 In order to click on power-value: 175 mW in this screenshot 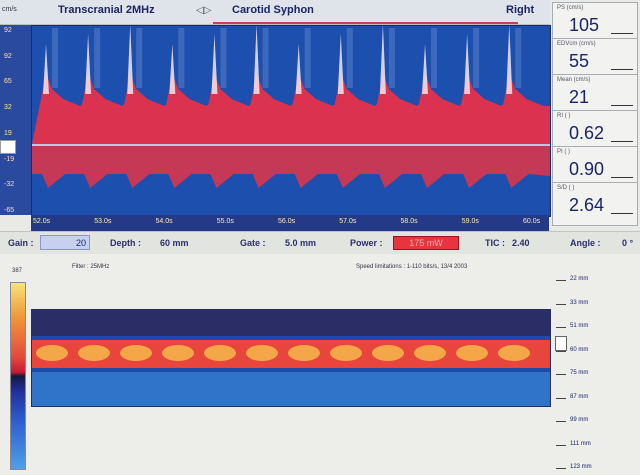, I will do `click(426, 243)`.